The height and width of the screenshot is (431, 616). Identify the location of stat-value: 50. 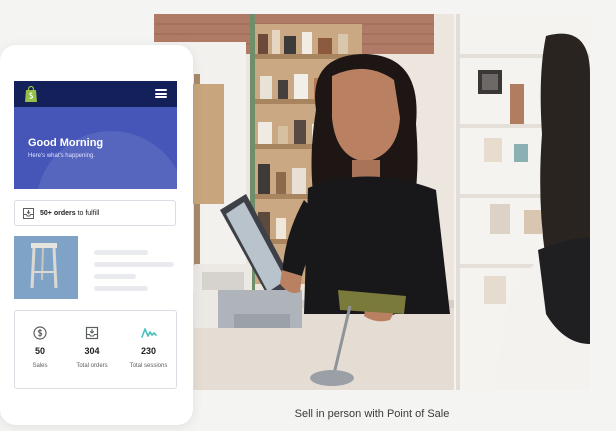
(39, 351).